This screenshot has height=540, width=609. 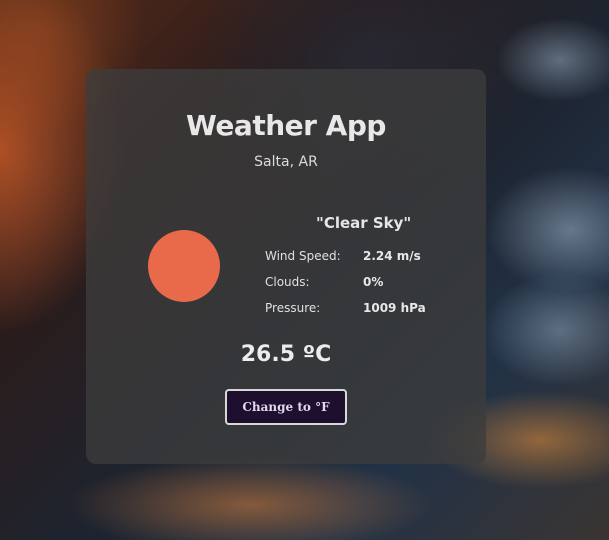 I want to click on wind-speed-label: Wind Speed:, so click(x=303, y=256).